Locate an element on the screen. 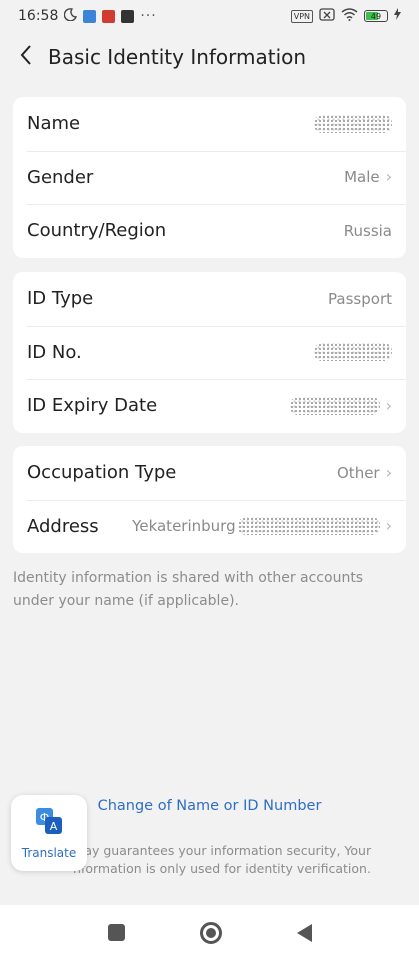 This screenshot has width=419, height=960. charging-icon is located at coordinates (397, 16).